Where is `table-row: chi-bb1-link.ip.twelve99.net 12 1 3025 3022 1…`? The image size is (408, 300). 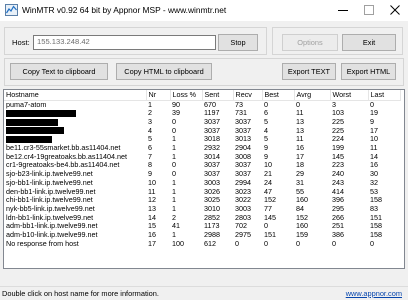
table-row: chi-bb1-link.ip.twelve99.net 12 1 3025 3022 1… is located at coordinates (202, 200).